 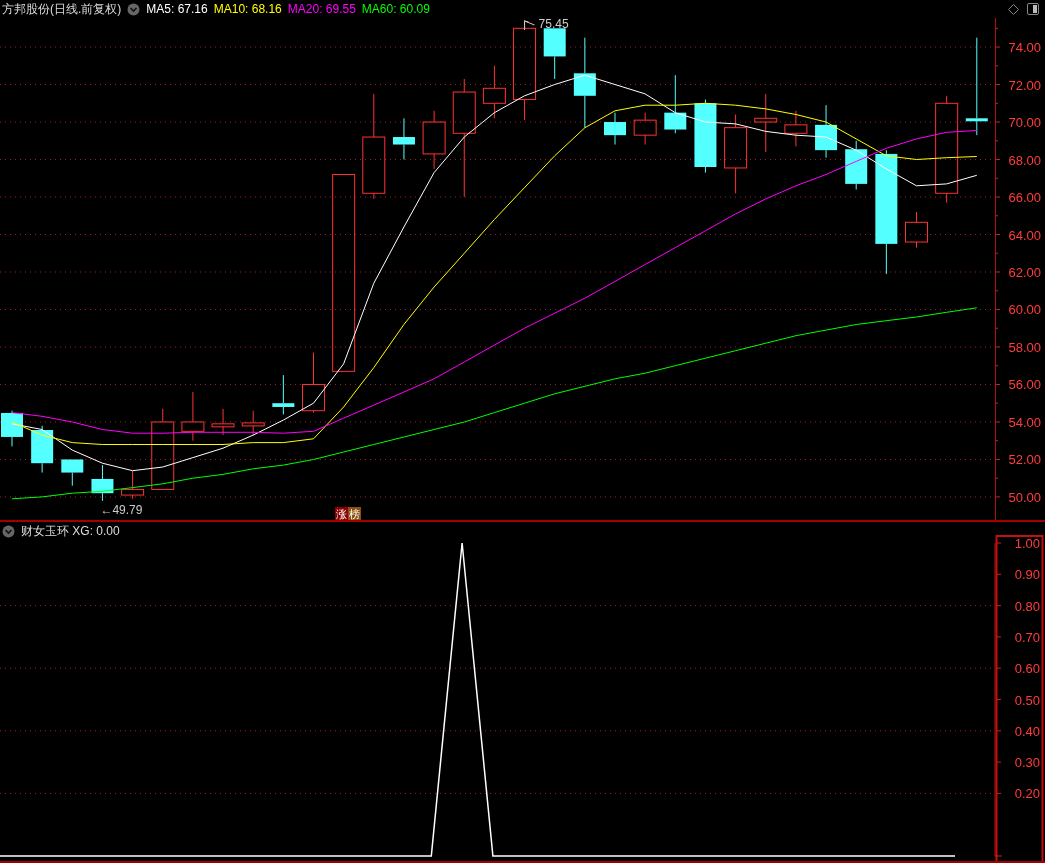 I want to click on axis-label: 58.00, so click(x=1024, y=347).